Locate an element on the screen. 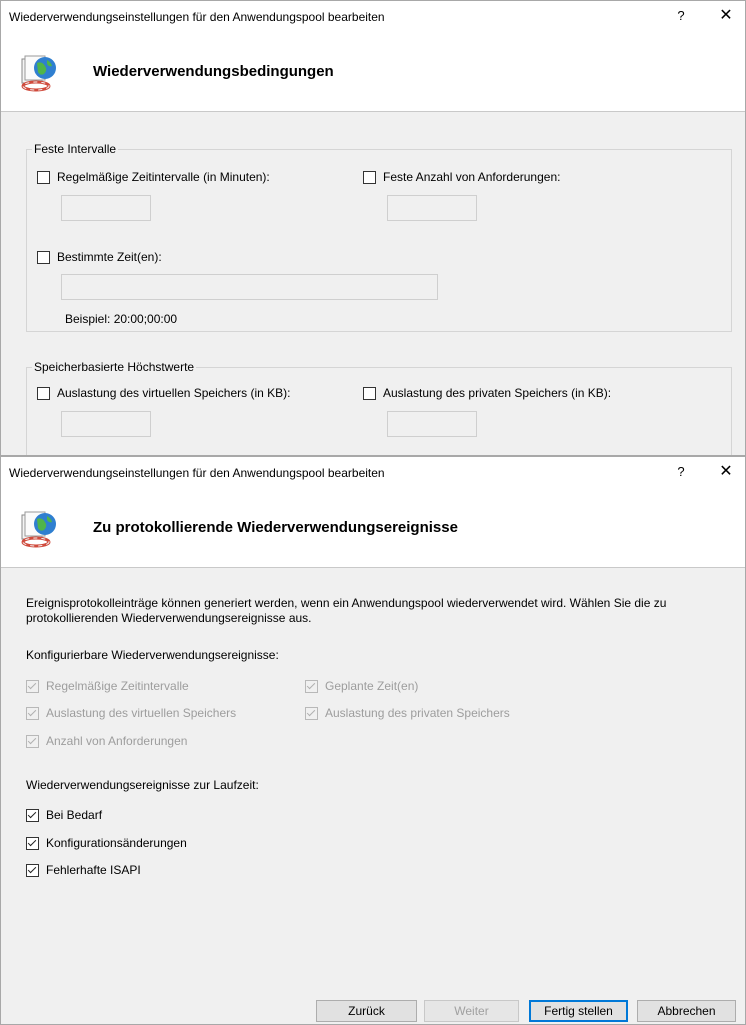  configurable-request-count-checkbox: Anzahl von Anforderungen is located at coordinates (106, 741).